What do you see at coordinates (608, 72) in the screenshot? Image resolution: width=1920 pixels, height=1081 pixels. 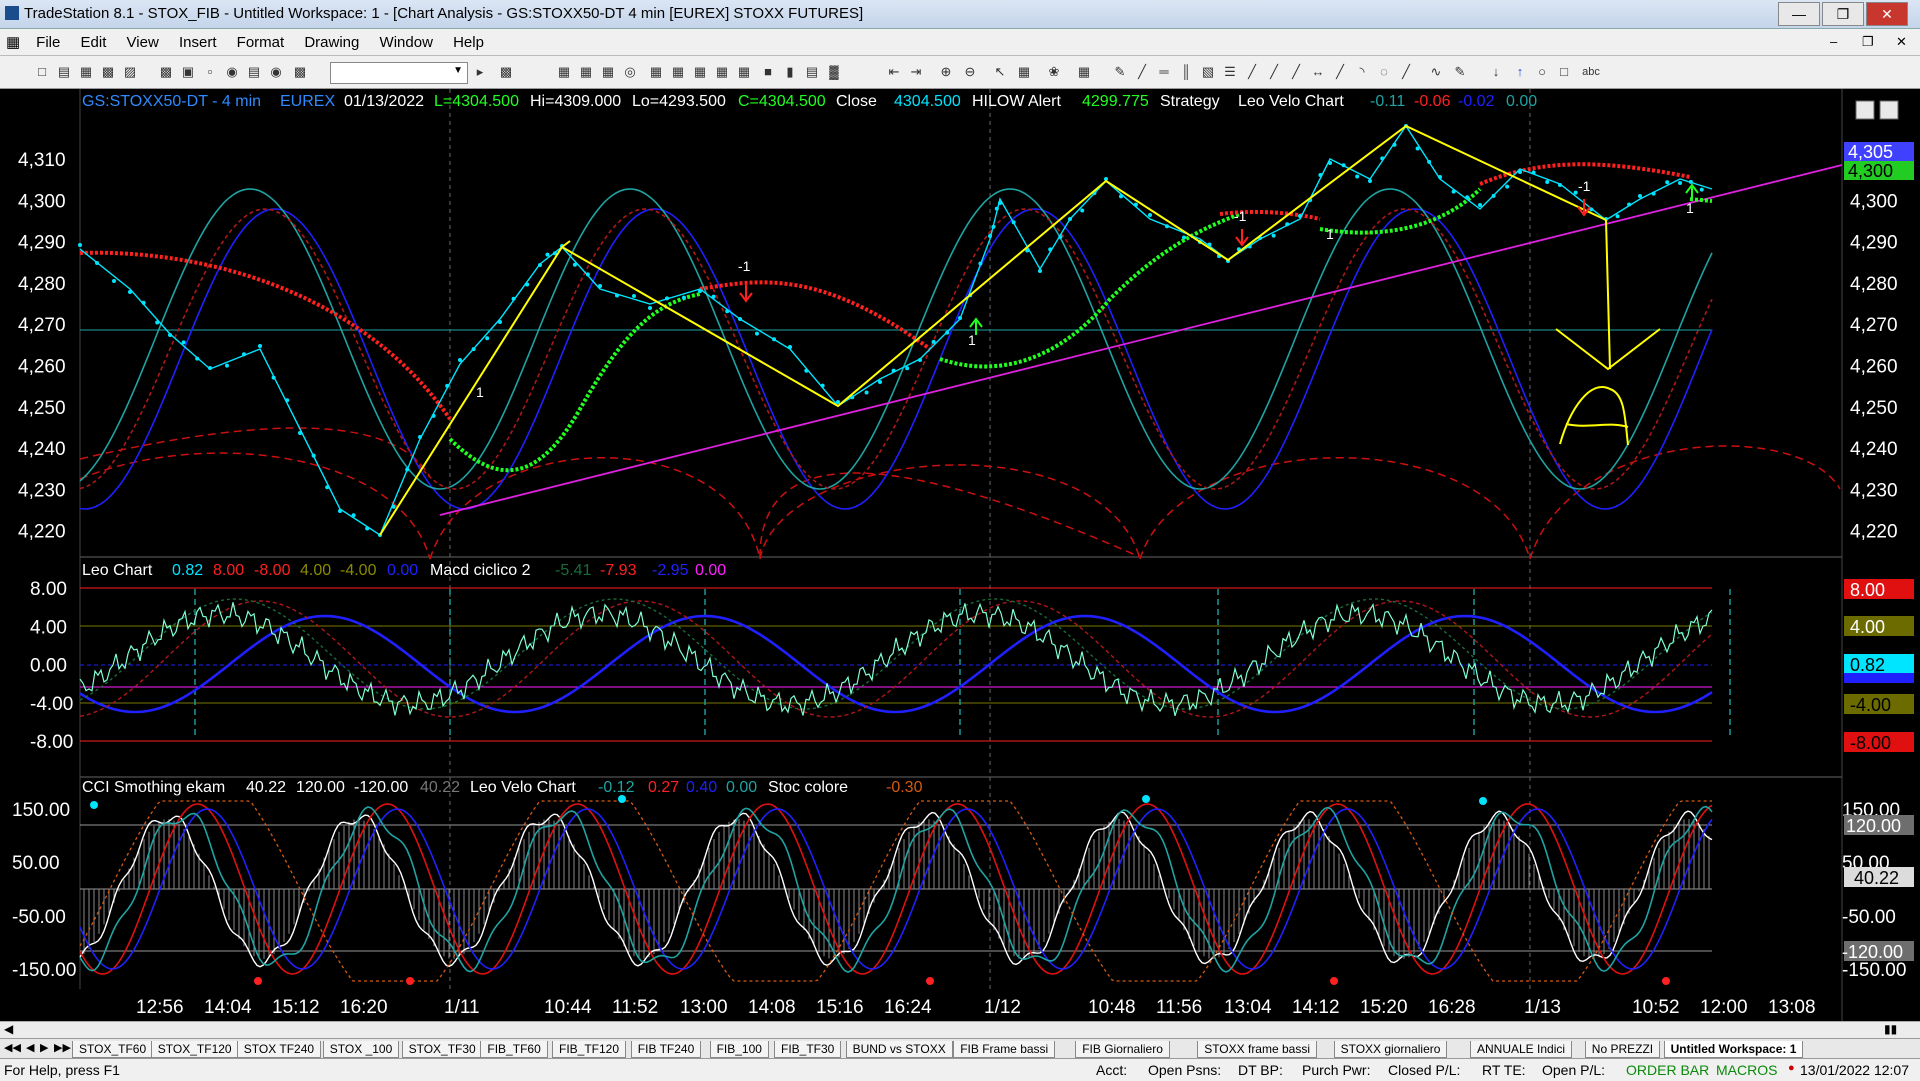 I see `matrix-icon: ▦` at bounding box center [608, 72].